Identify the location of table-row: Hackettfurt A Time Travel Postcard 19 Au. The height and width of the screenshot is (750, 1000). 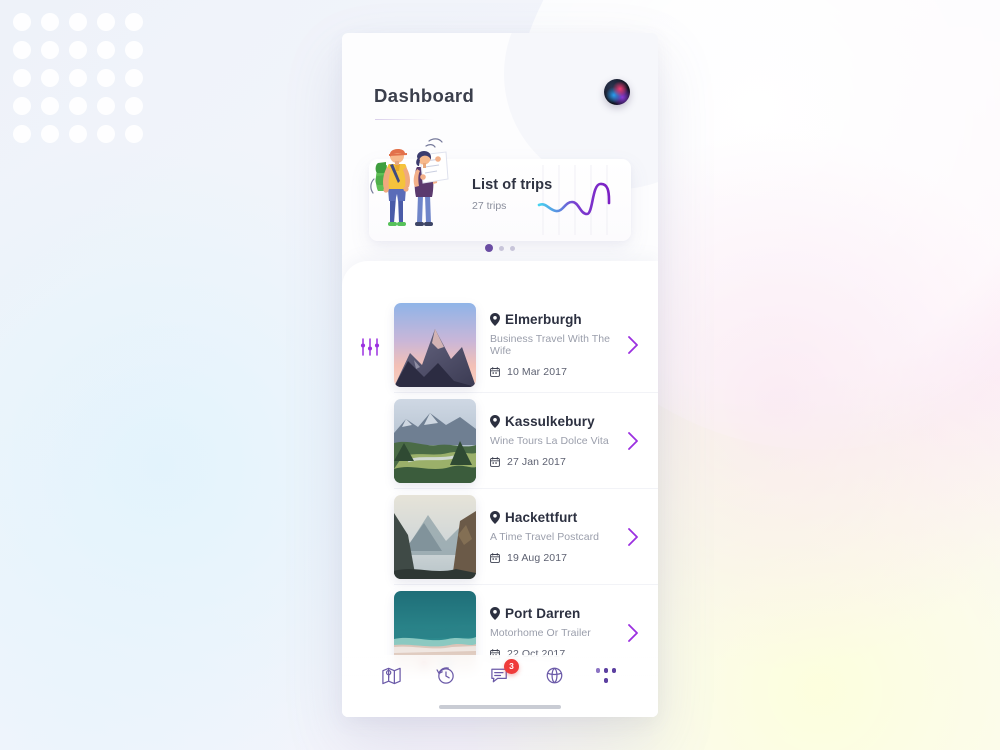
(526, 537).